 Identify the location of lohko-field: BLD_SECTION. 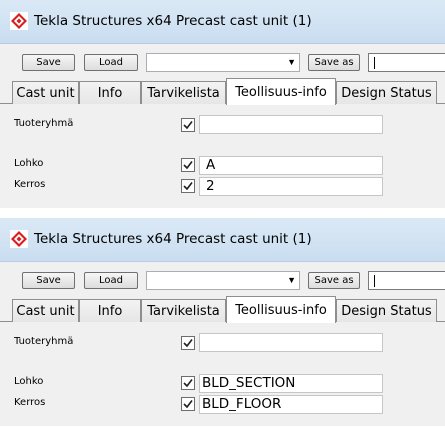
(291, 383).